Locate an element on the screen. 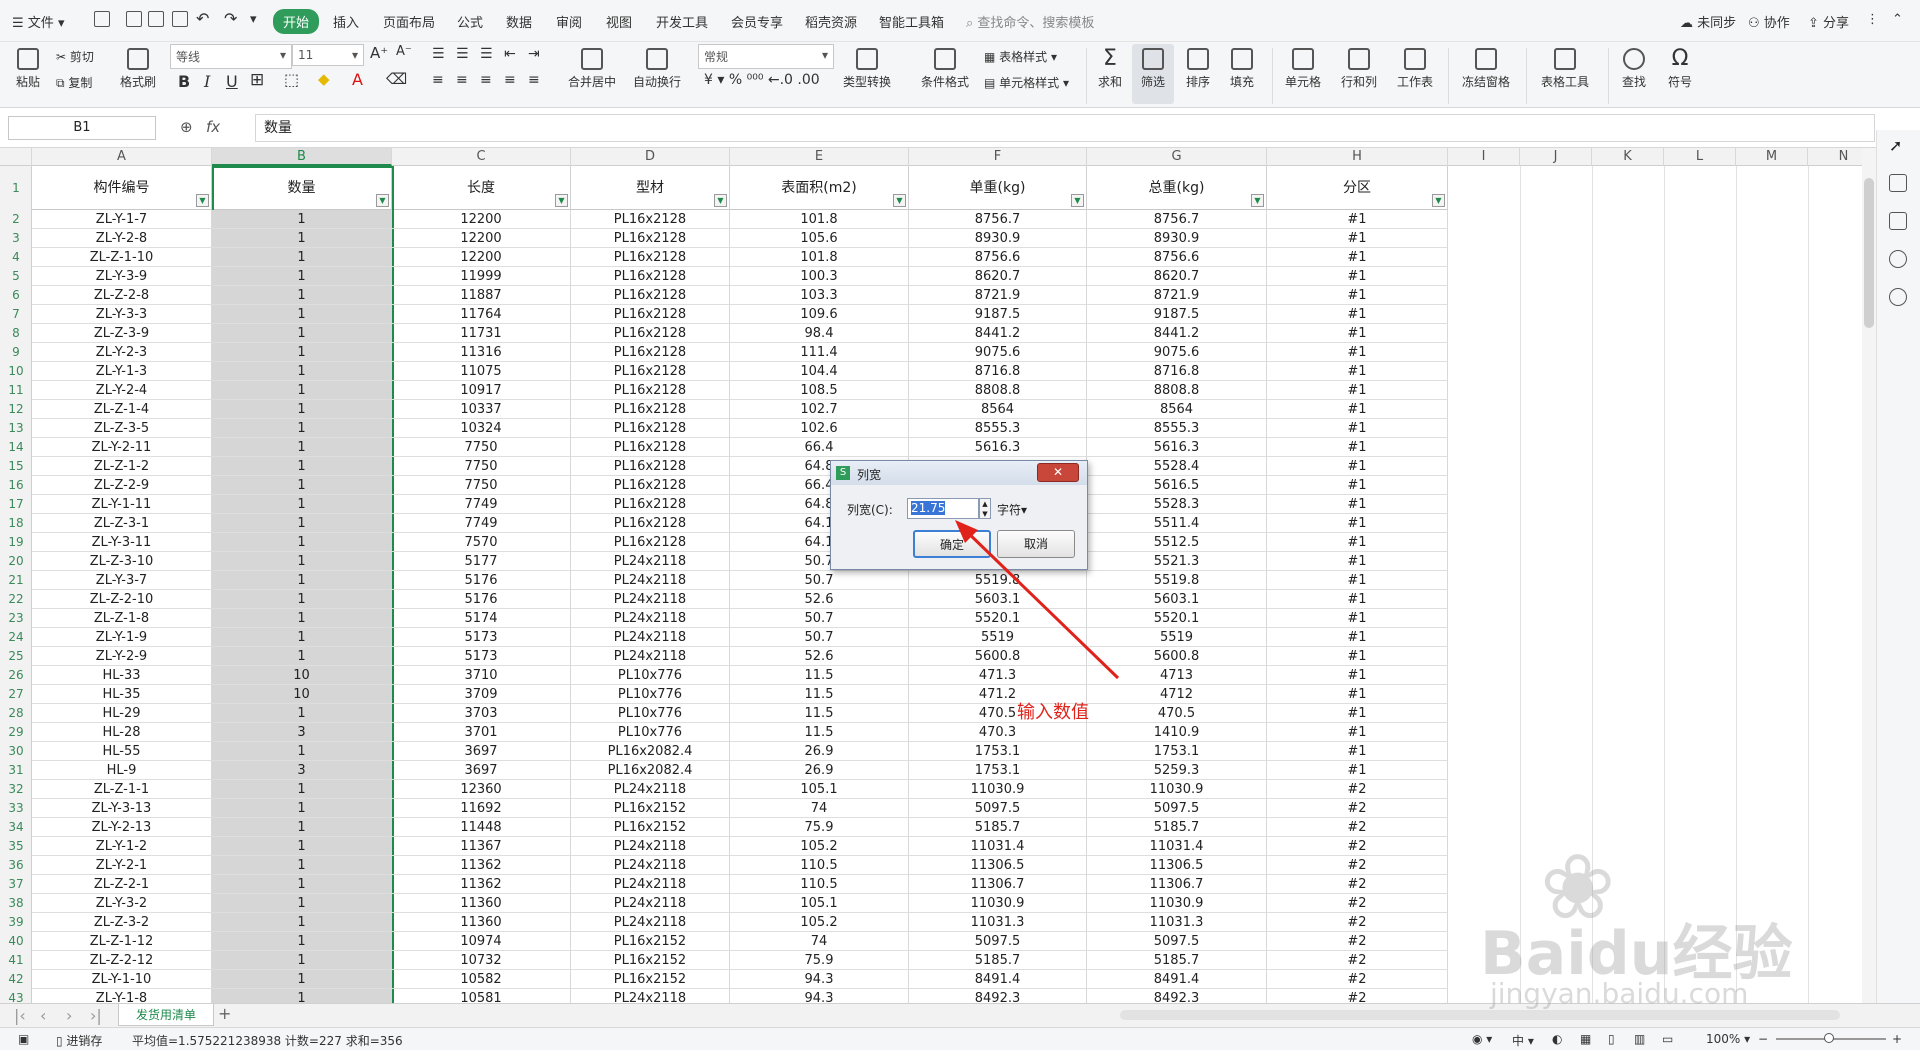  font-grow-icon: A⁺ is located at coordinates (379, 53).